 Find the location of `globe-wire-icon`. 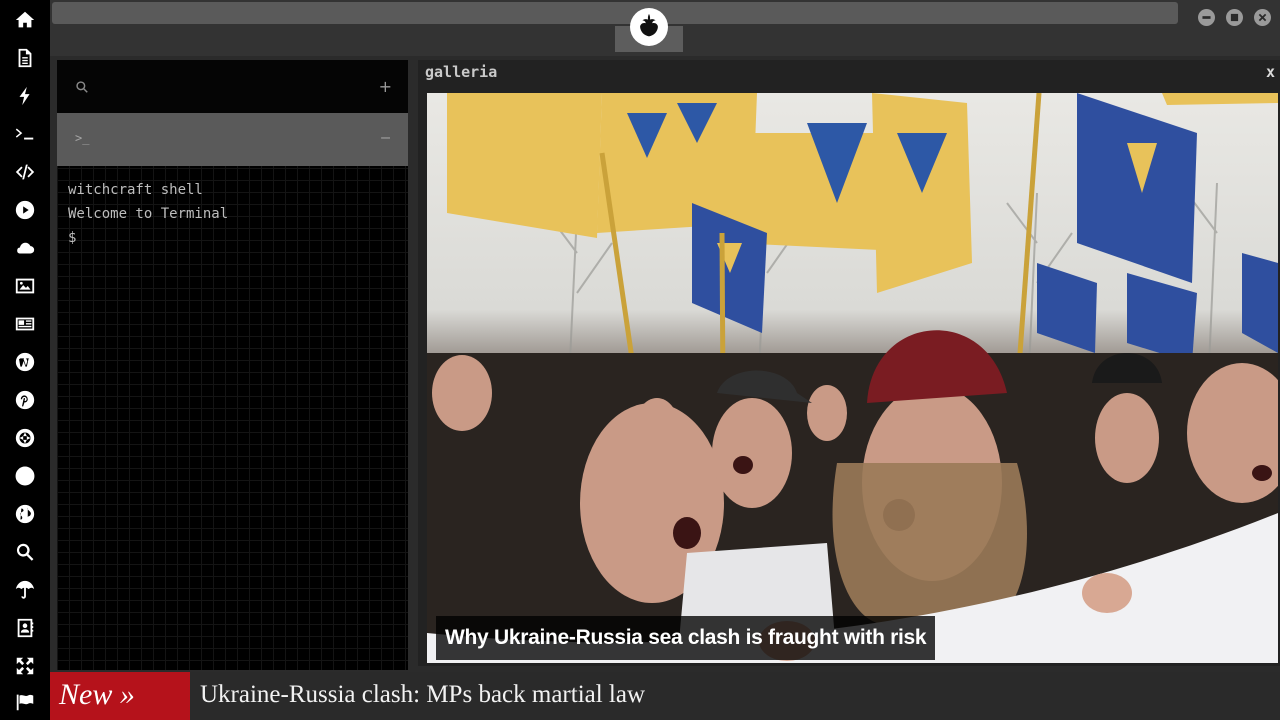

globe-wire-icon is located at coordinates (25, 476).